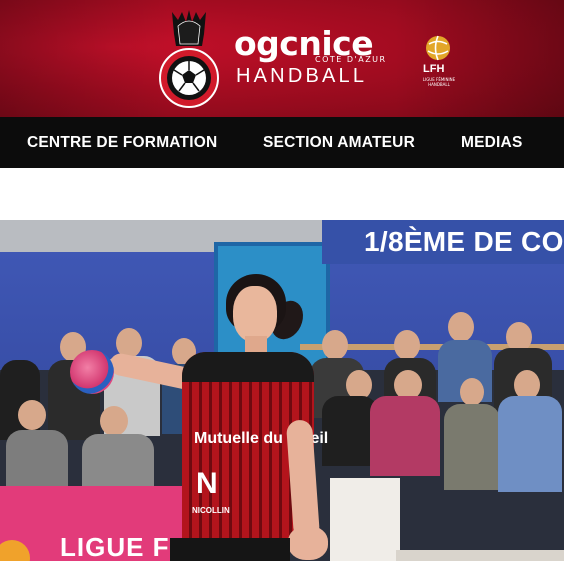 Image resolution: width=564 pixels, height=561 pixels. I want to click on handball-ball-icon, so click(92, 372).